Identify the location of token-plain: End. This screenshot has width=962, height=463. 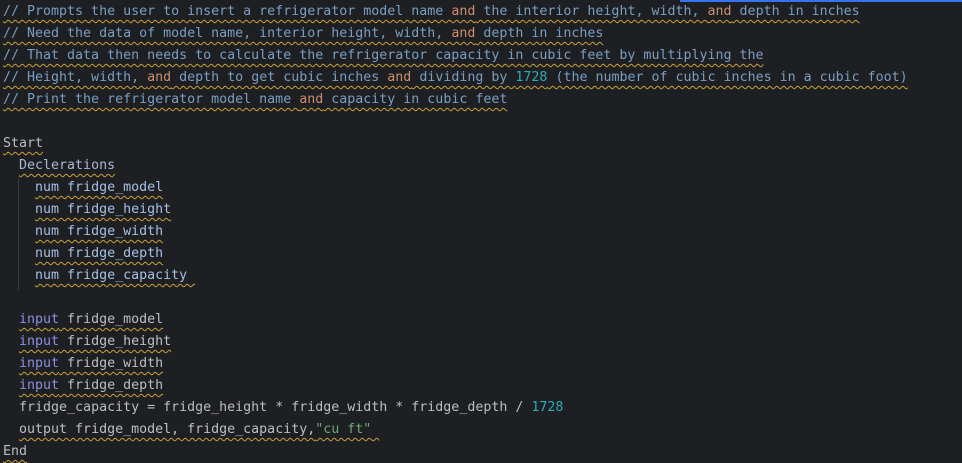
(15, 451).